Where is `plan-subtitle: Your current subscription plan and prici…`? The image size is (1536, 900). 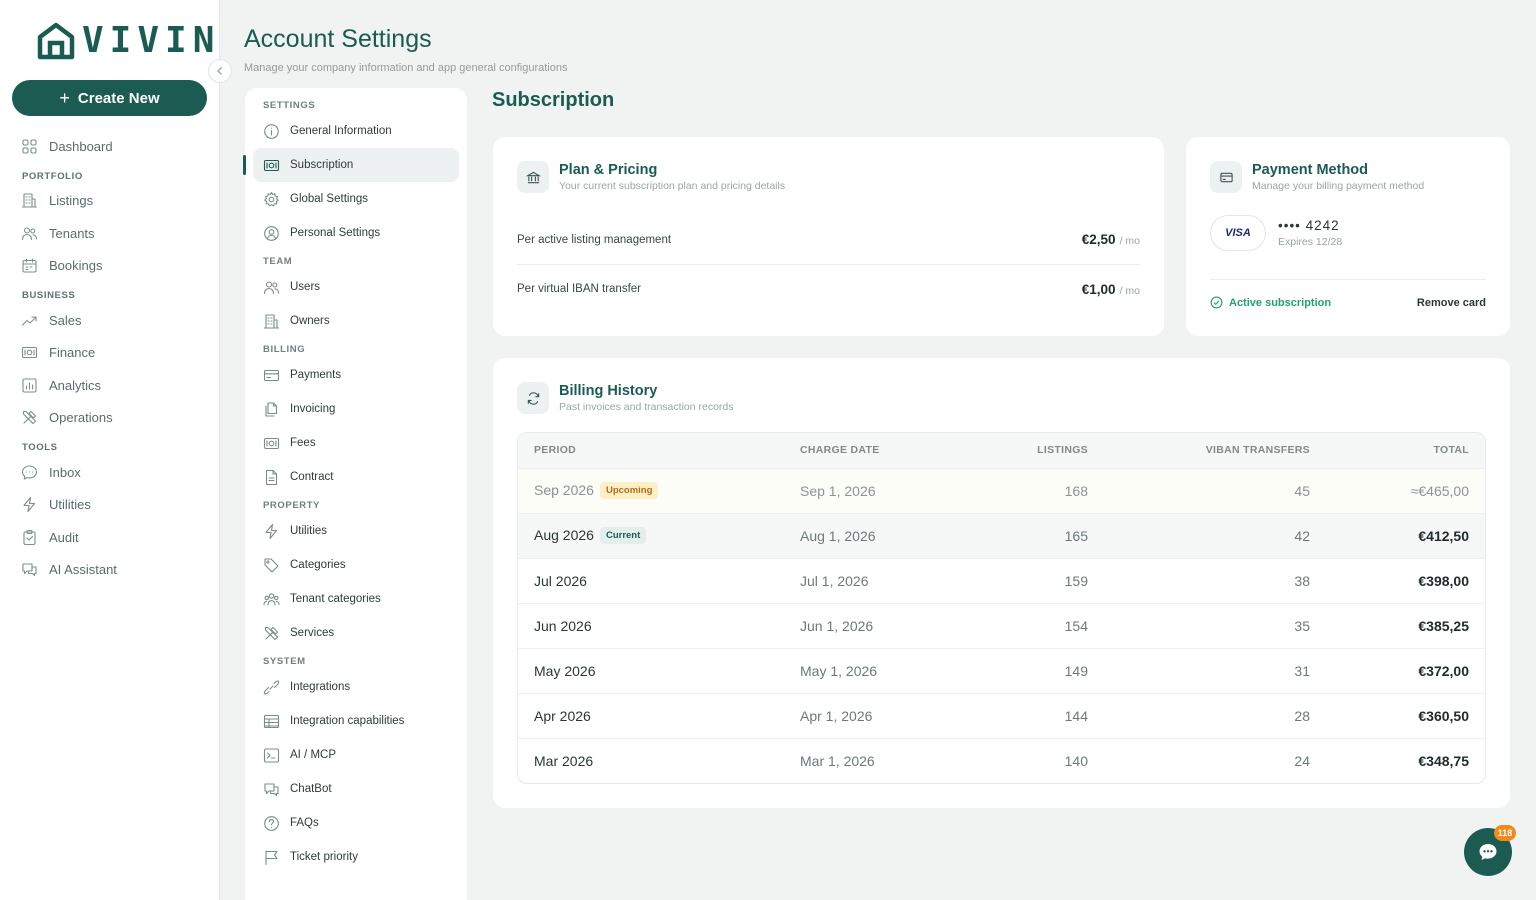 plan-subtitle: Your current subscription plan and prici… is located at coordinates (672, 186).